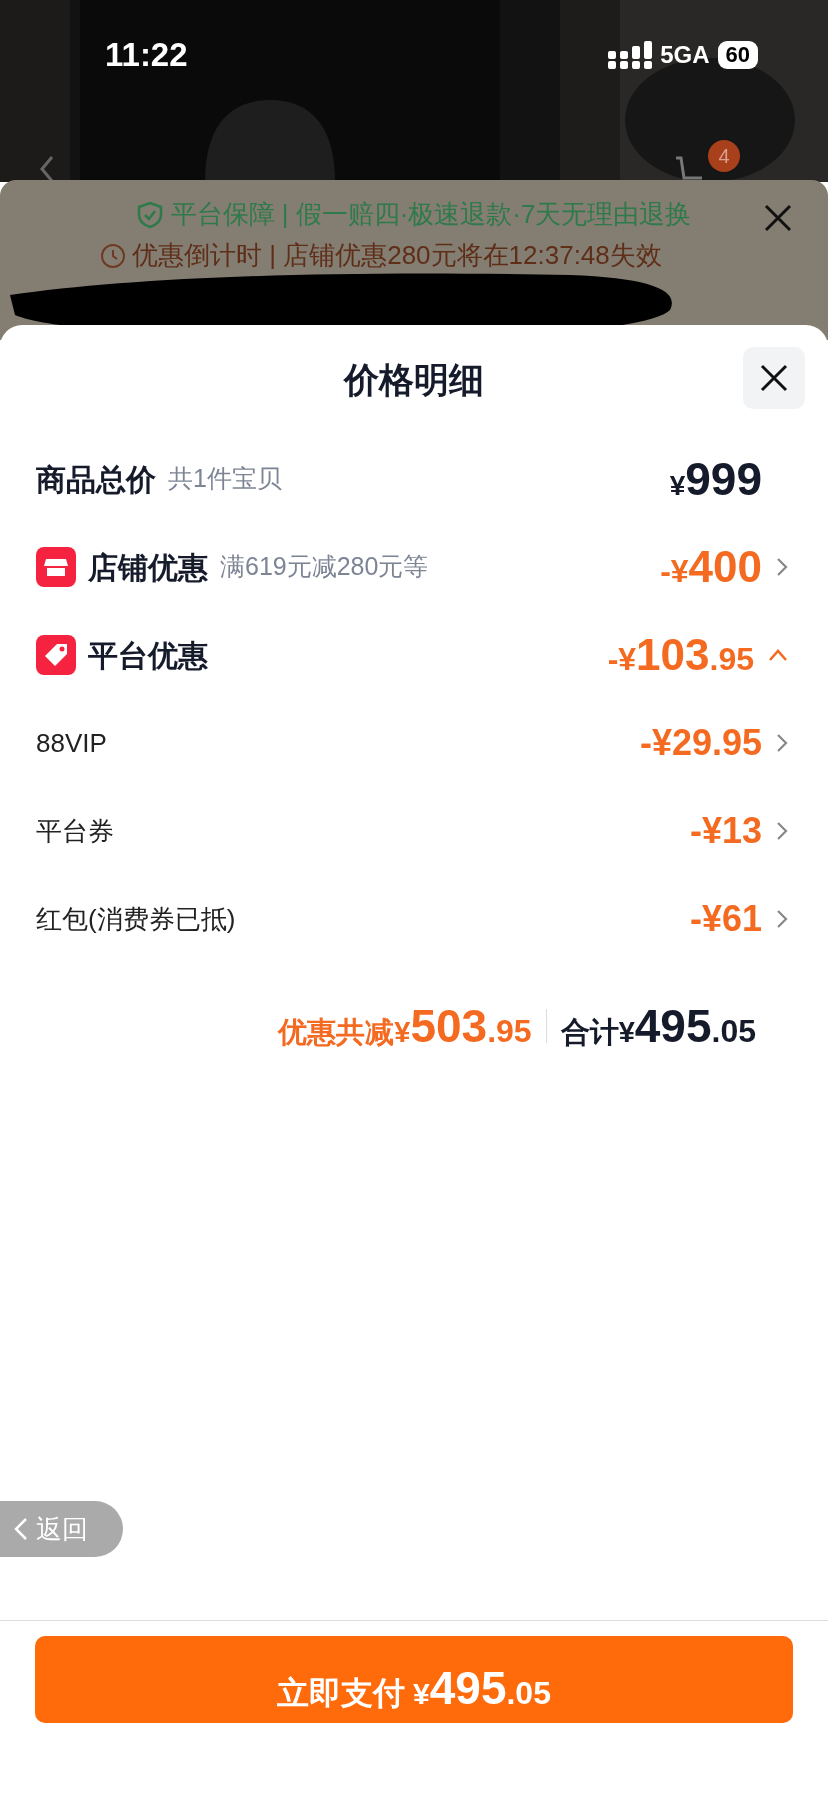  I want to click on row-label: 商品总价, so click(96, 479).